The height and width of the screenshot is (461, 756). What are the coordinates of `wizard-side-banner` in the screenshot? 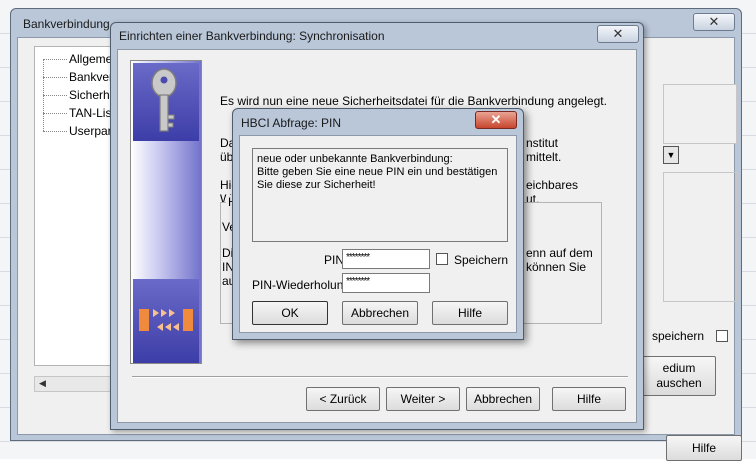 It's located at (166, 212).